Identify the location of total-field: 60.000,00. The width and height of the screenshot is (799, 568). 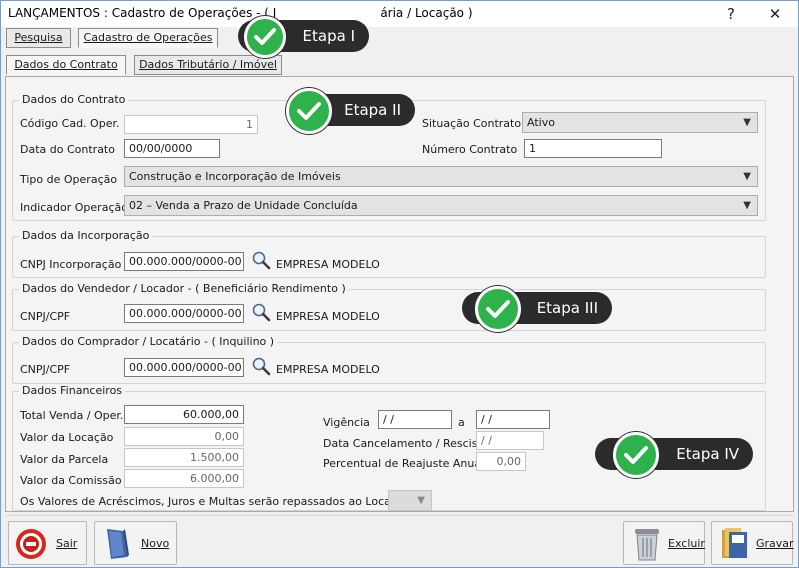
(184, 414).